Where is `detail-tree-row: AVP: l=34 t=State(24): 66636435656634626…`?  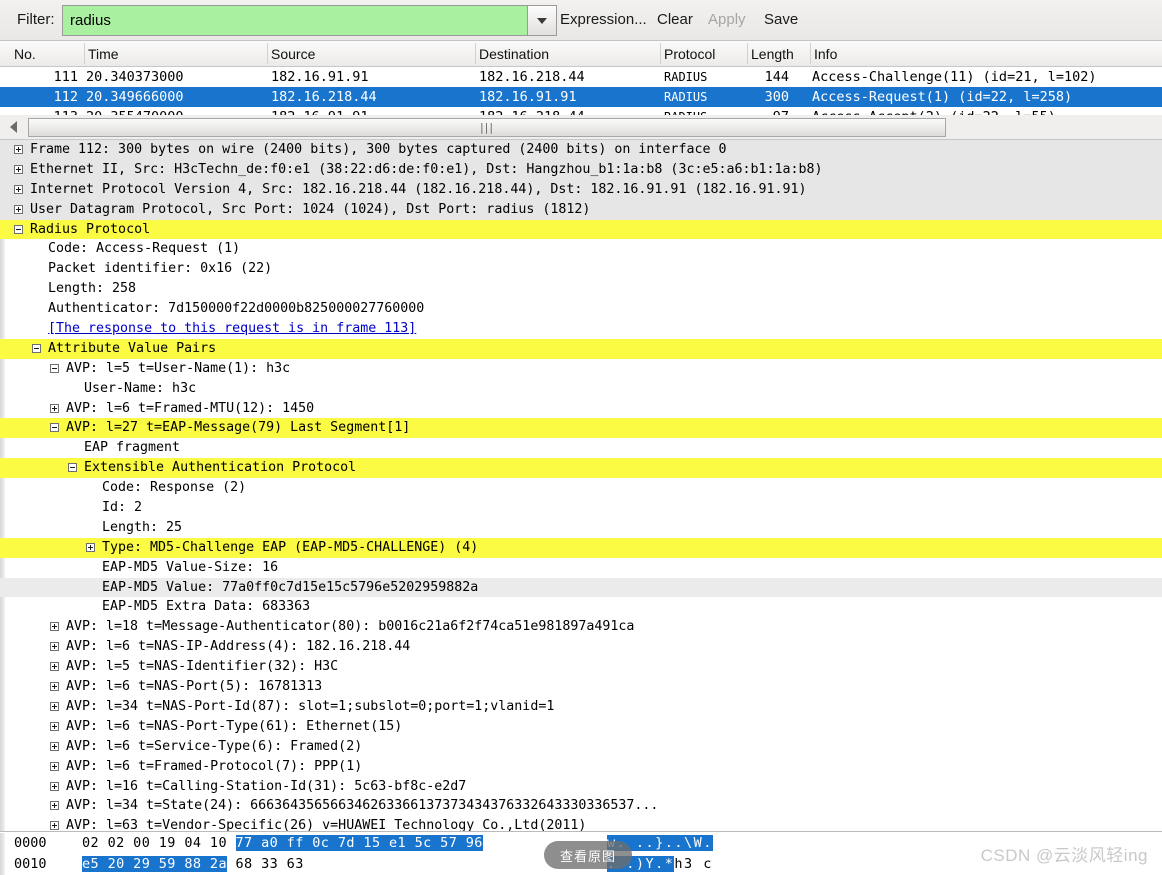
detail-tree-row: AVP: l=34 t=State(24): 66636435656634626… is located at coordinates (581, 806).